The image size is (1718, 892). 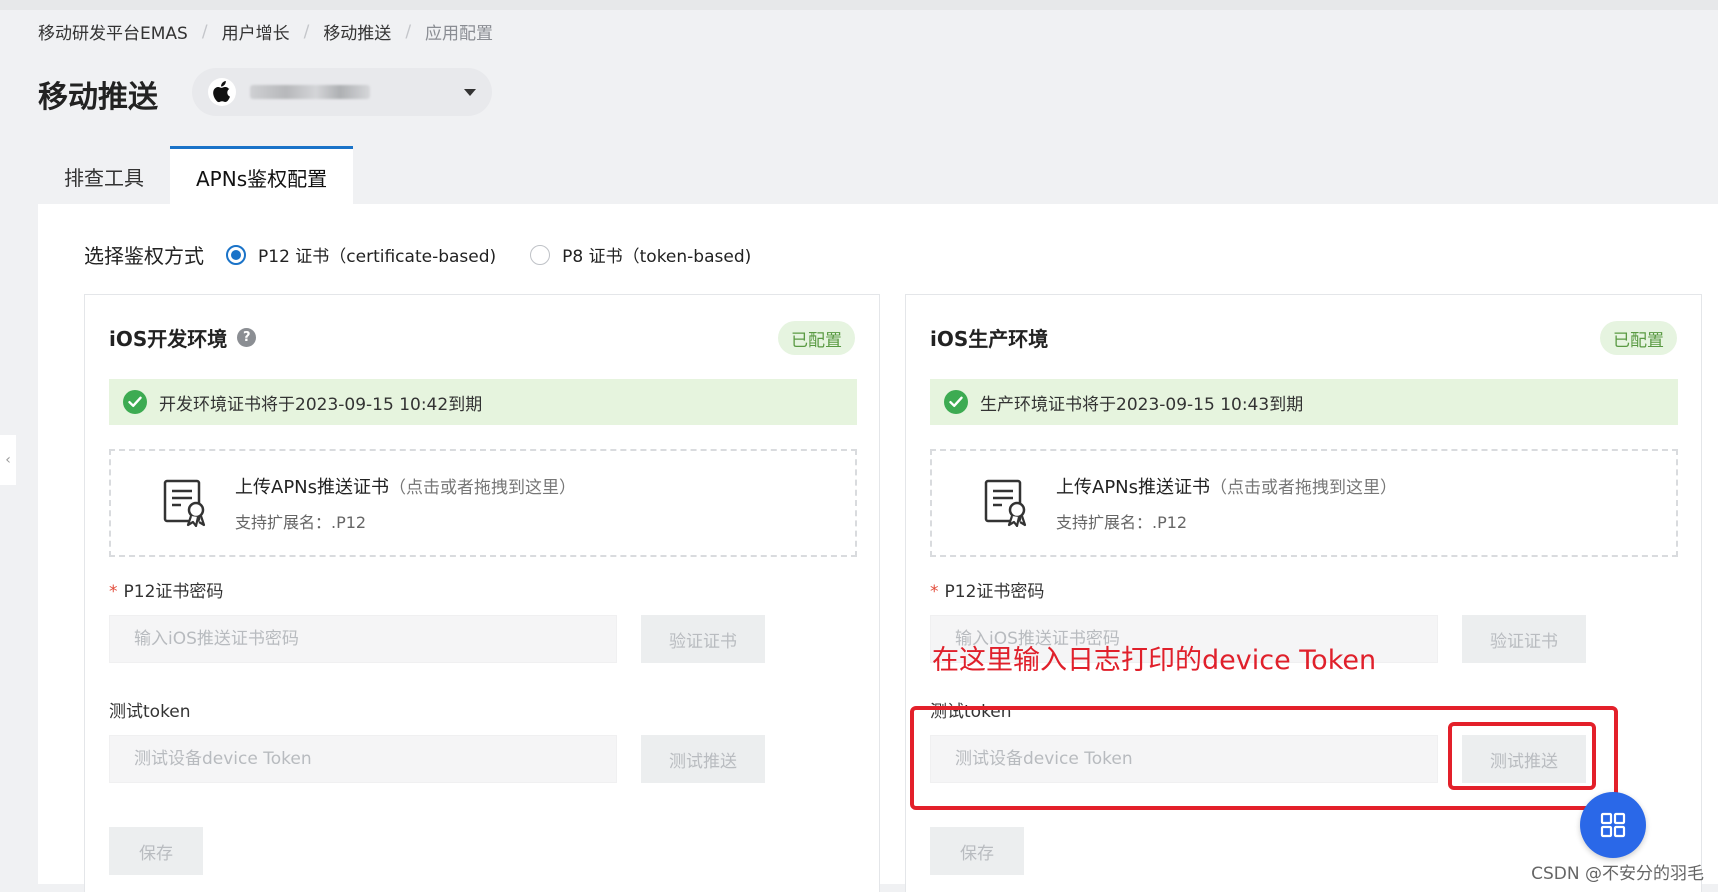 I want to click on test-token-input, so click(x=363, y=759).